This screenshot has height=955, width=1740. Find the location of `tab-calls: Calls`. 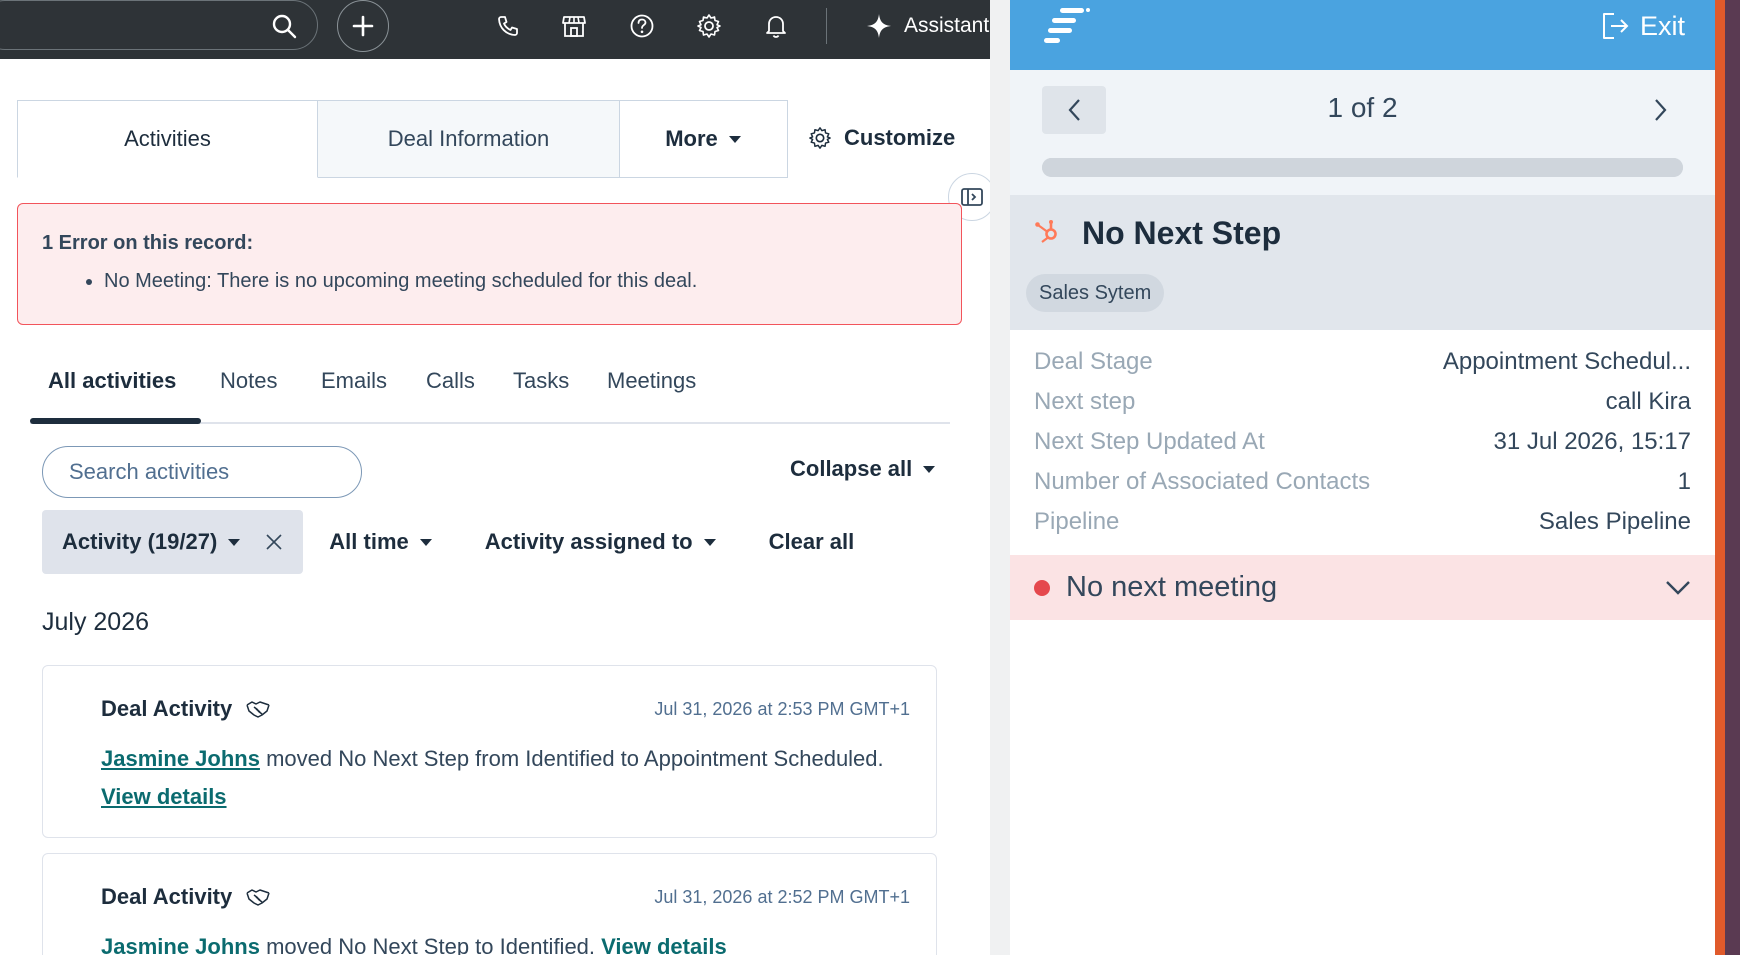

tab-calls: Calls is located at coordinates (450, 381).